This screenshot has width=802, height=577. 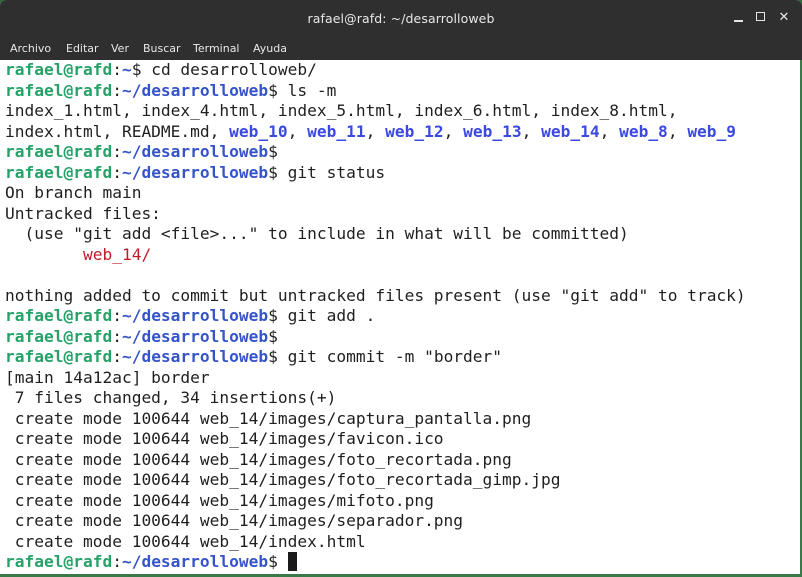 What do you see at coordinates (403, 542) in the screenshot?
I see `terminal-line: create mode 100644 web_14/index.html` at bounding box center [403, 542].